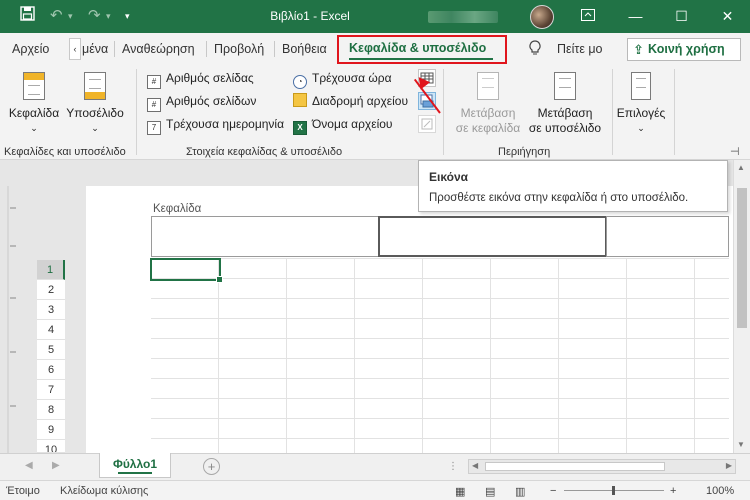 The height and width of the screenshot is (500, 750). I want to click on row-header: 7, so click(51, 390).